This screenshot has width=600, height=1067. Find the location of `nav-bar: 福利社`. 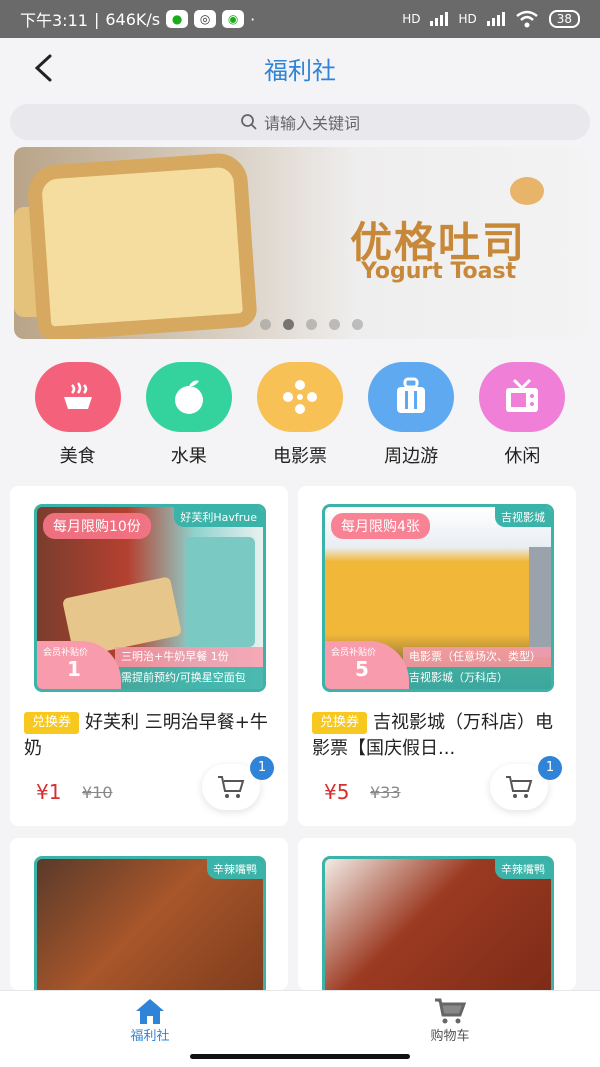

nav-bar: 福利社 is located at coordinates (300, 68).